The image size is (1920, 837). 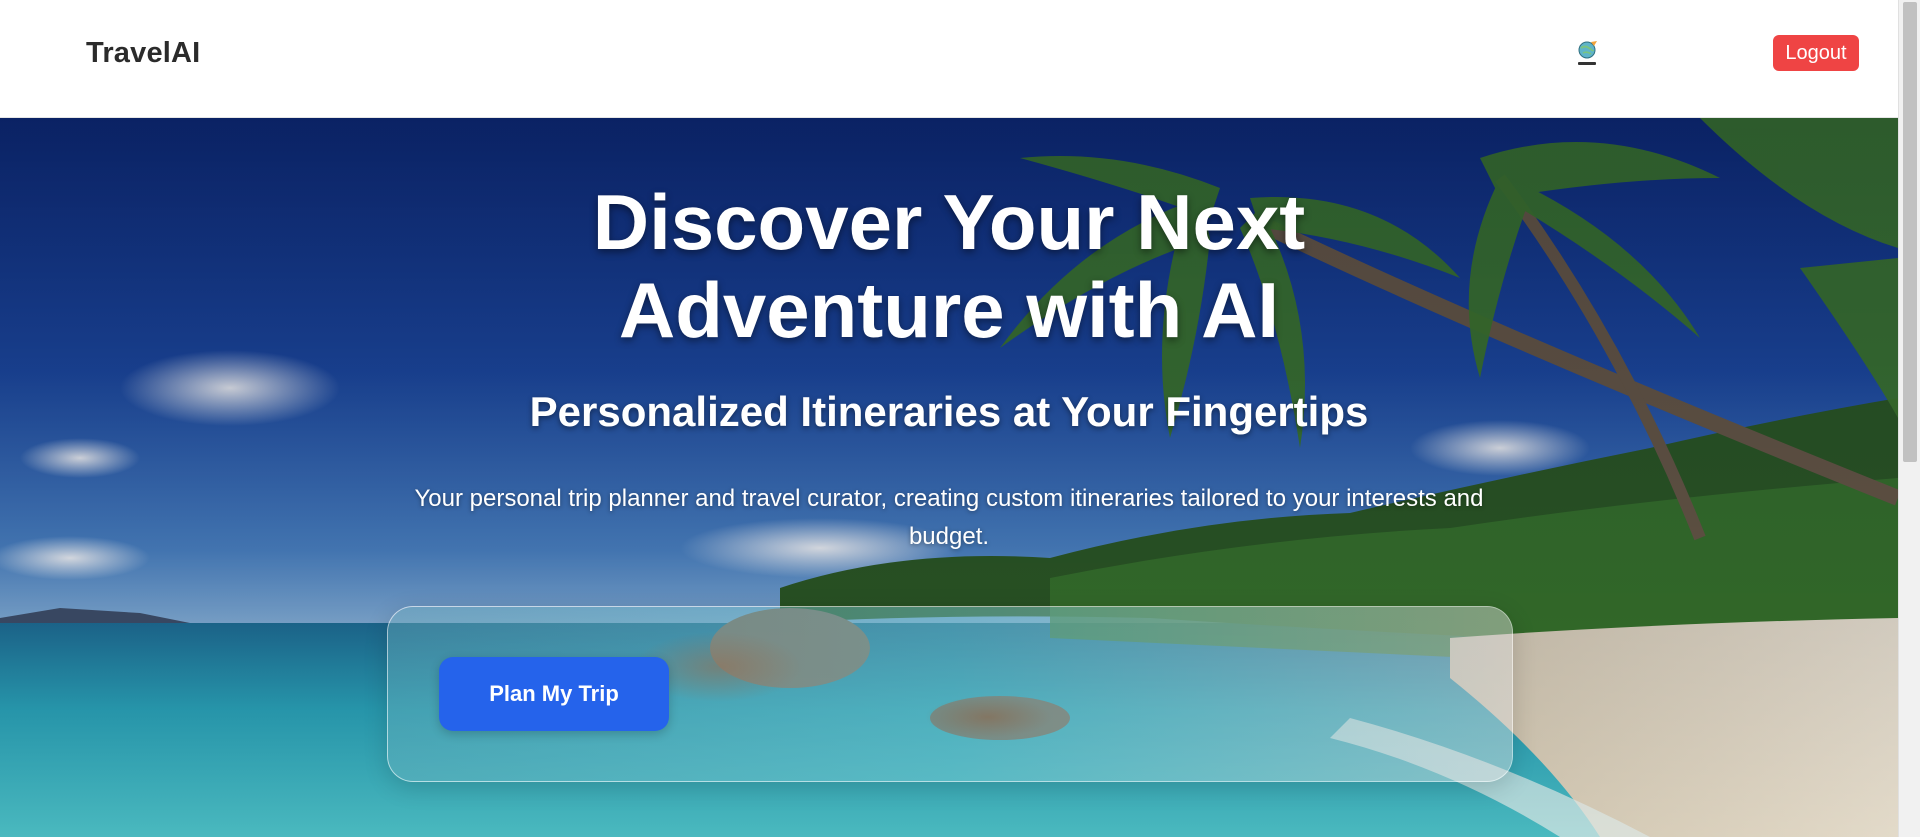 I want to click on plan-trip-panel: Plan My Trip, so click(x=950, y=694).